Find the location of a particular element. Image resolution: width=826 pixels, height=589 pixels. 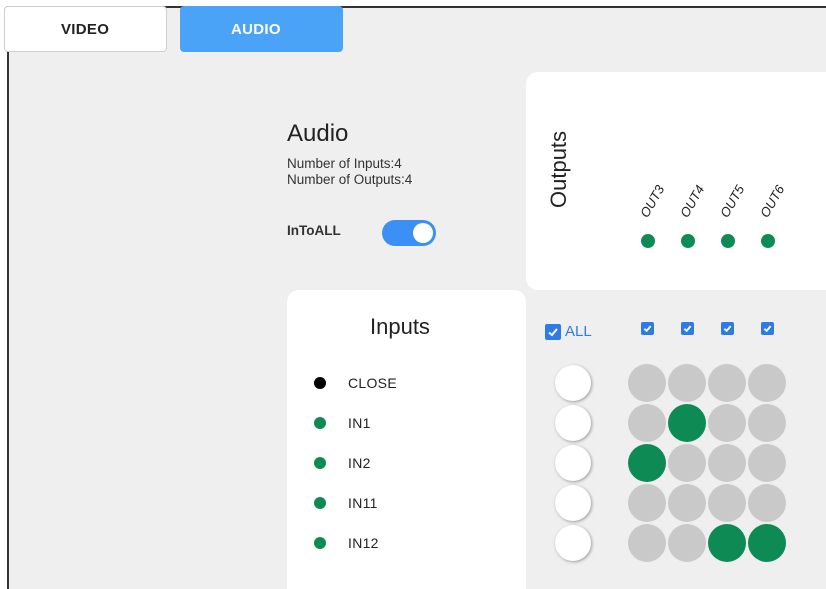

inputs-title: Inputs is located at coordinates (400, 326).